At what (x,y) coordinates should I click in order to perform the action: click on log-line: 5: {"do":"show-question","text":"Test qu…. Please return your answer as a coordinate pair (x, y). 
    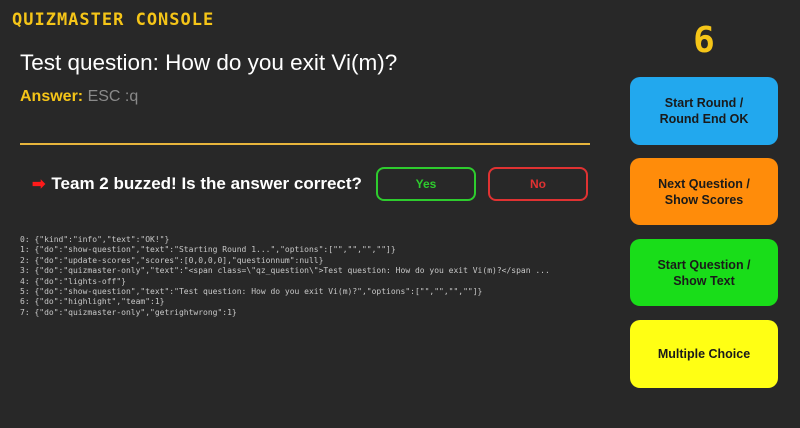
    Looking at the image, I should click on (251, 292).